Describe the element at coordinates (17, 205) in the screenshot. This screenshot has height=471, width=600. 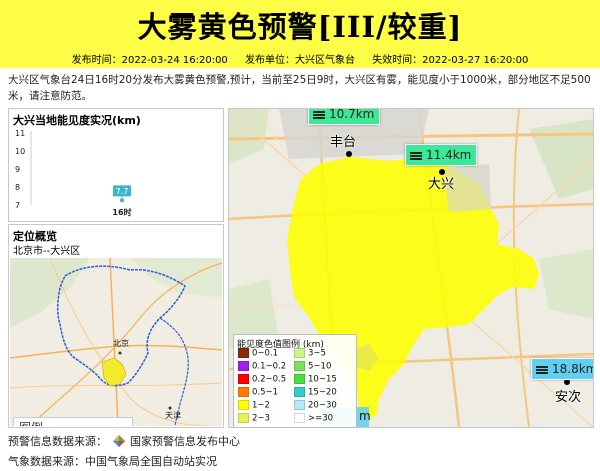
I see `y-tick-label: 7` at that location.